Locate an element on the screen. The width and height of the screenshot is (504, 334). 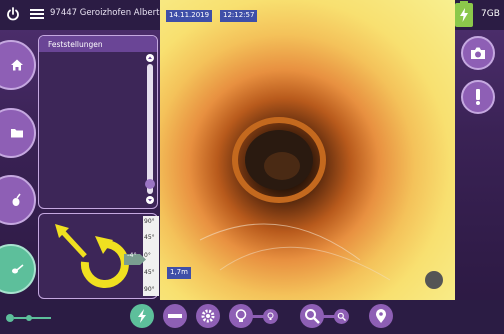
overlay-date: 14.11.2019 is located at coordinates (189, 16).